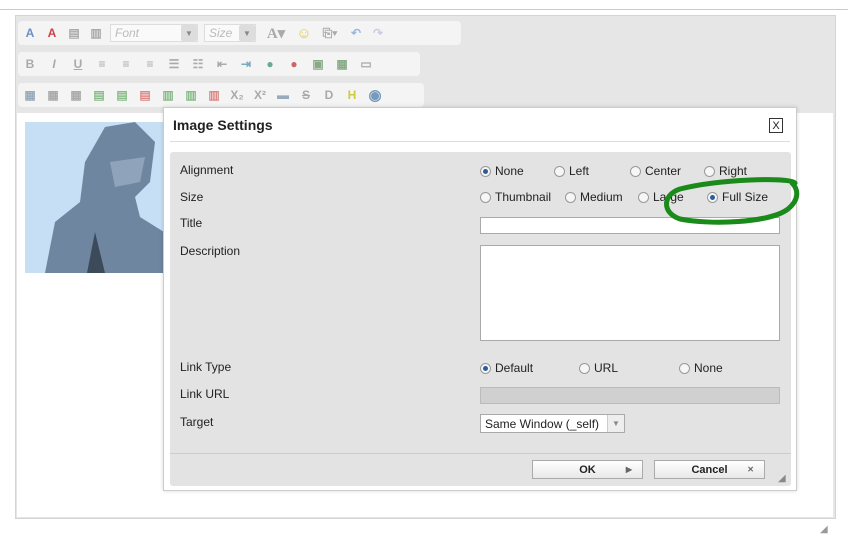 The image size is (848, 557). What do you see at coordinates (222, 64) in the screenshot?
I see `outdent-icon: ⇤` at bounding box center [222, 64].